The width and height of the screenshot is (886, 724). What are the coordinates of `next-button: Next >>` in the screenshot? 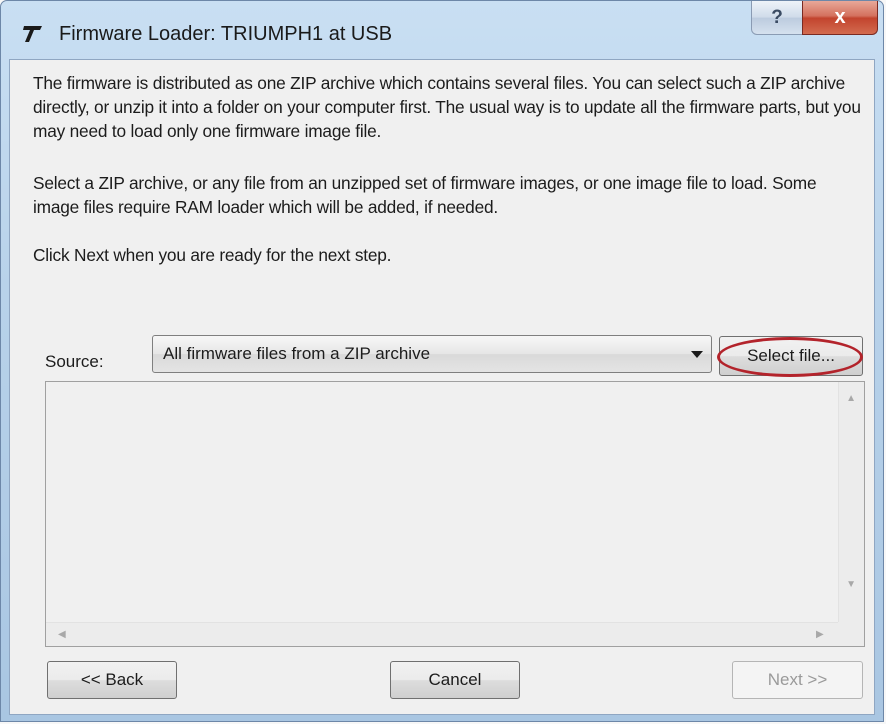 It's located at (797, 680).